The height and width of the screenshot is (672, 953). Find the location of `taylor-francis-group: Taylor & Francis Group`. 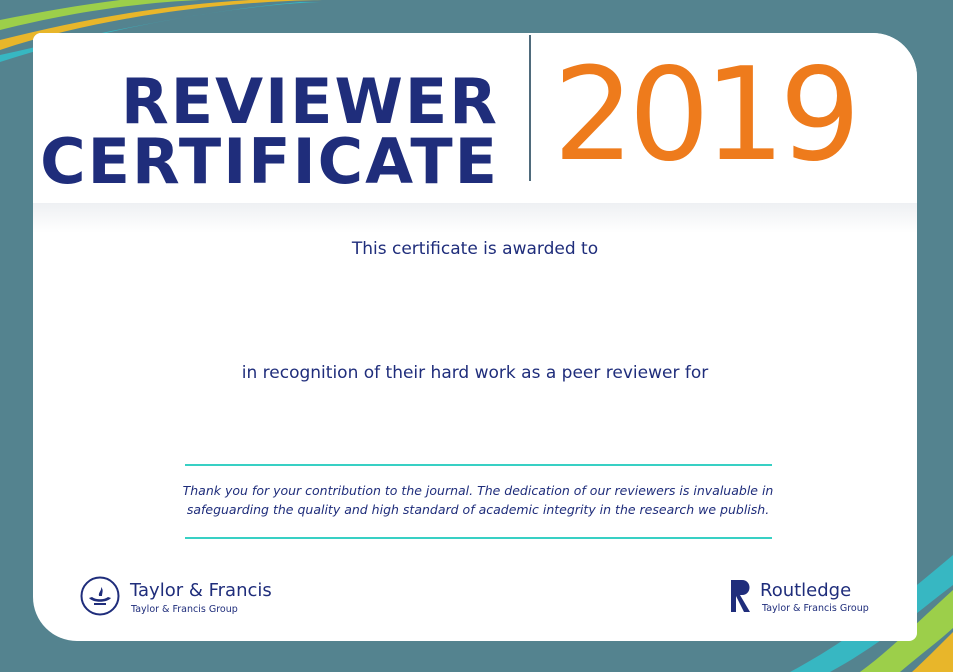

taylor-francis-group: Taylor & Francis Group is located at coordinates (184, 609).